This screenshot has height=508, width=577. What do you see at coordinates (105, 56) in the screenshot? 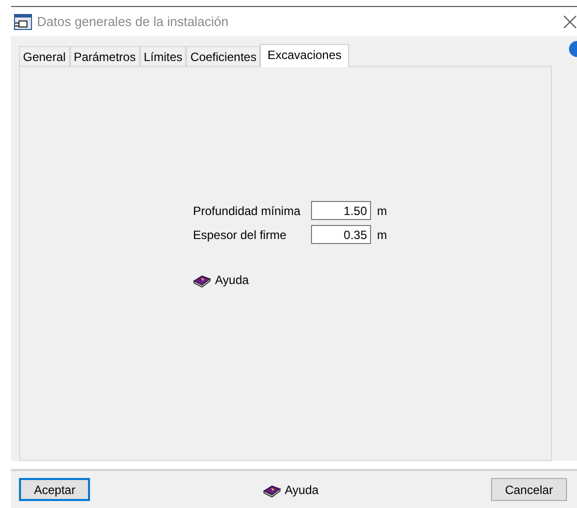
I see `tab: Parámetros` at bounding box center [105, 56].